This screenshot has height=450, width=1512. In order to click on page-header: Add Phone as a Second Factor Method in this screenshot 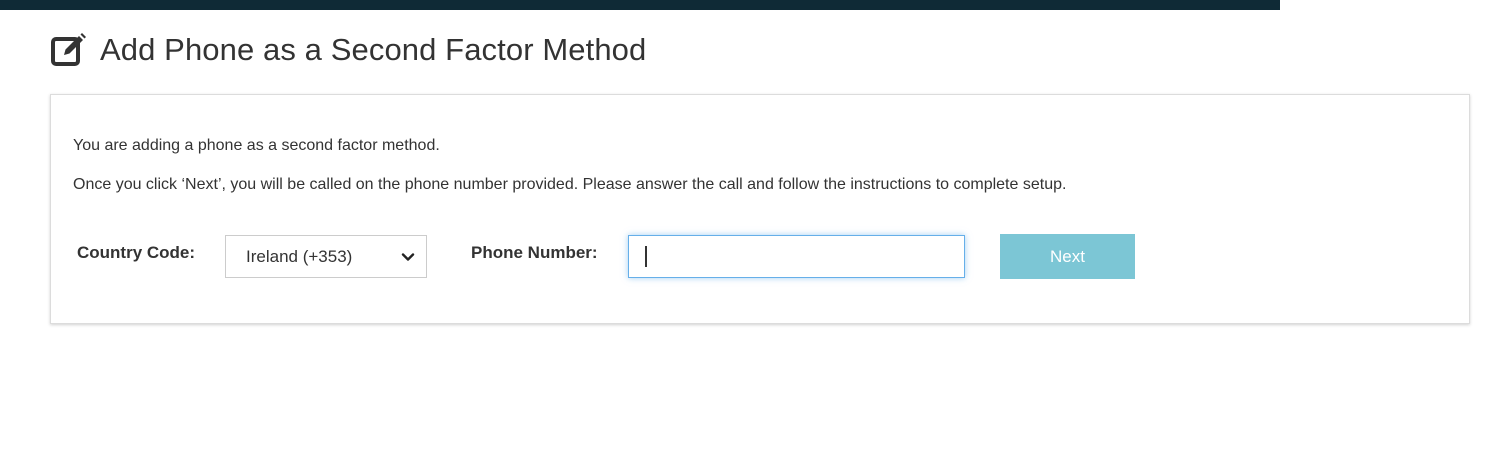, I will do `click(348, 50)`.